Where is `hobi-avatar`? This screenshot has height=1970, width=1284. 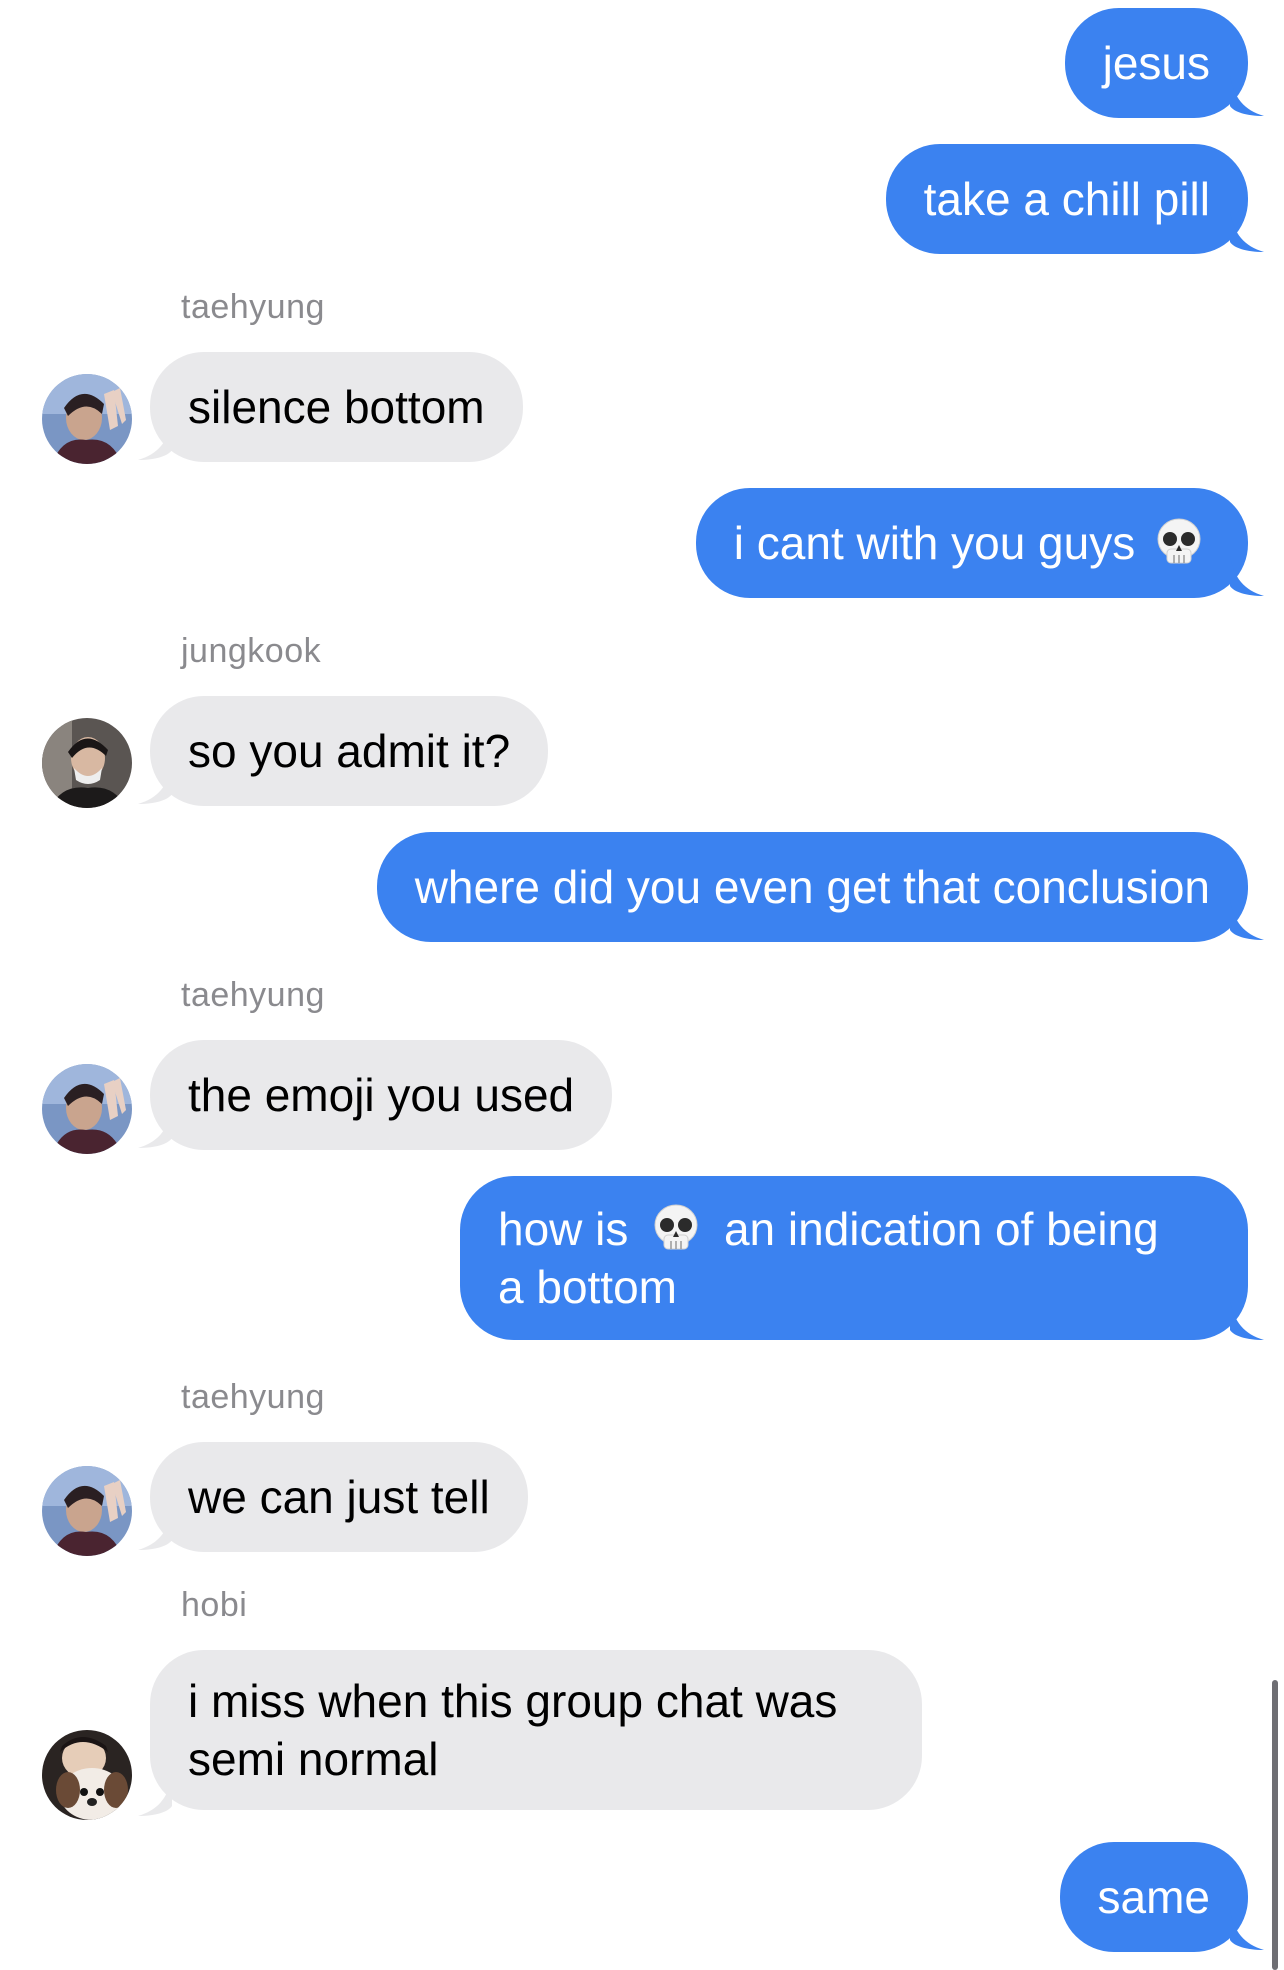
hobi-avatar is located at coordinates (87, 1775).